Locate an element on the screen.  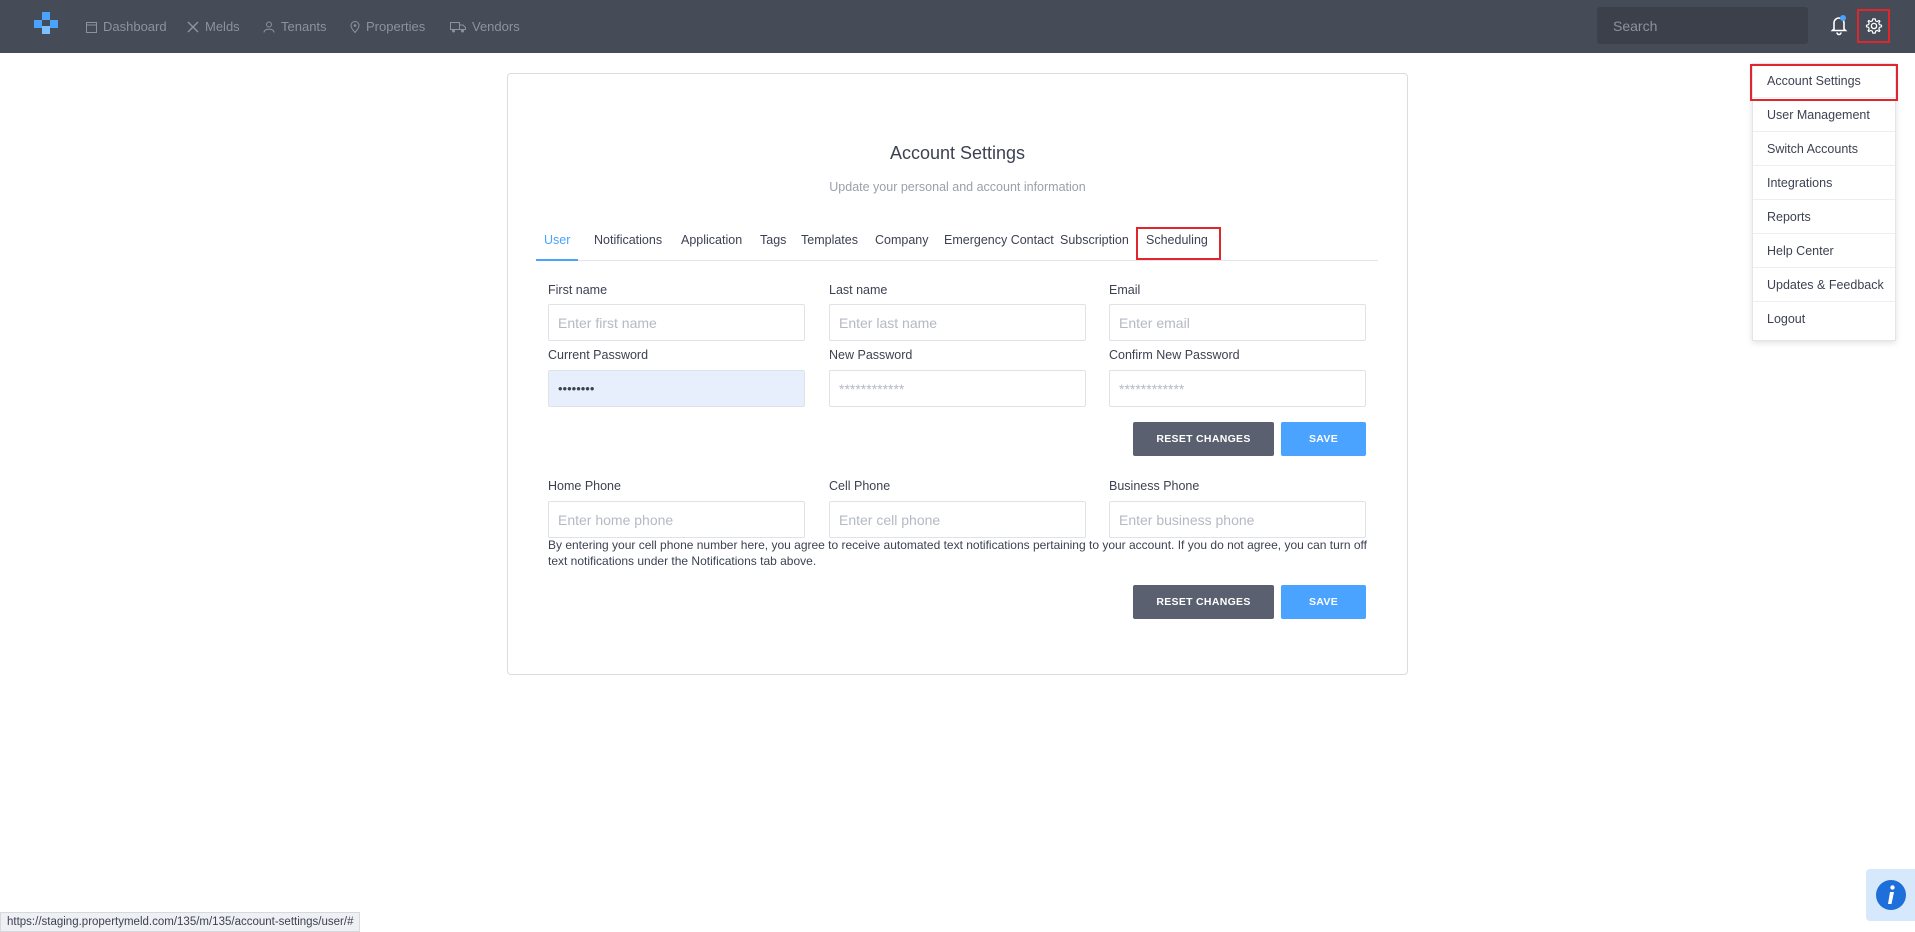
nav-dashboard-label: Dashboard is located at coordinates (135, 26).